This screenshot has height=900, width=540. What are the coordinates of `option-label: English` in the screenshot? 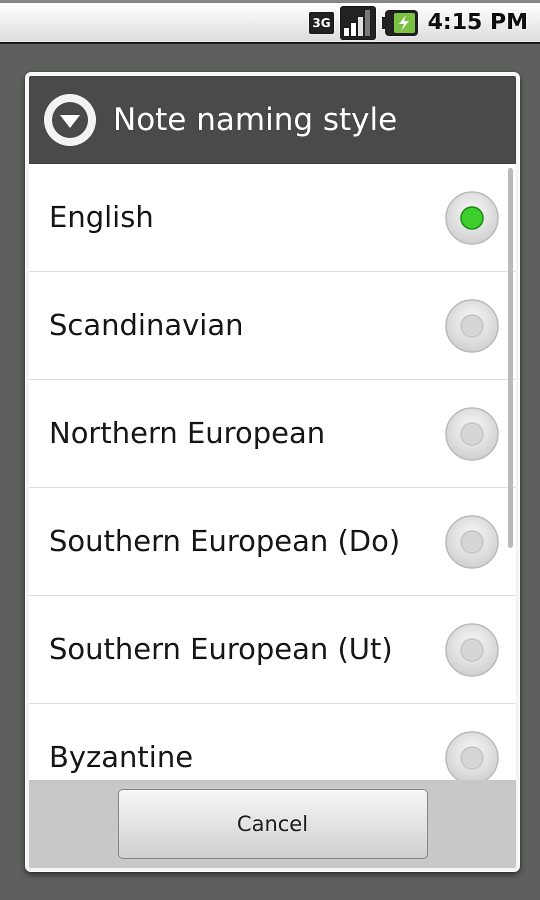 It's located at (101, 217).